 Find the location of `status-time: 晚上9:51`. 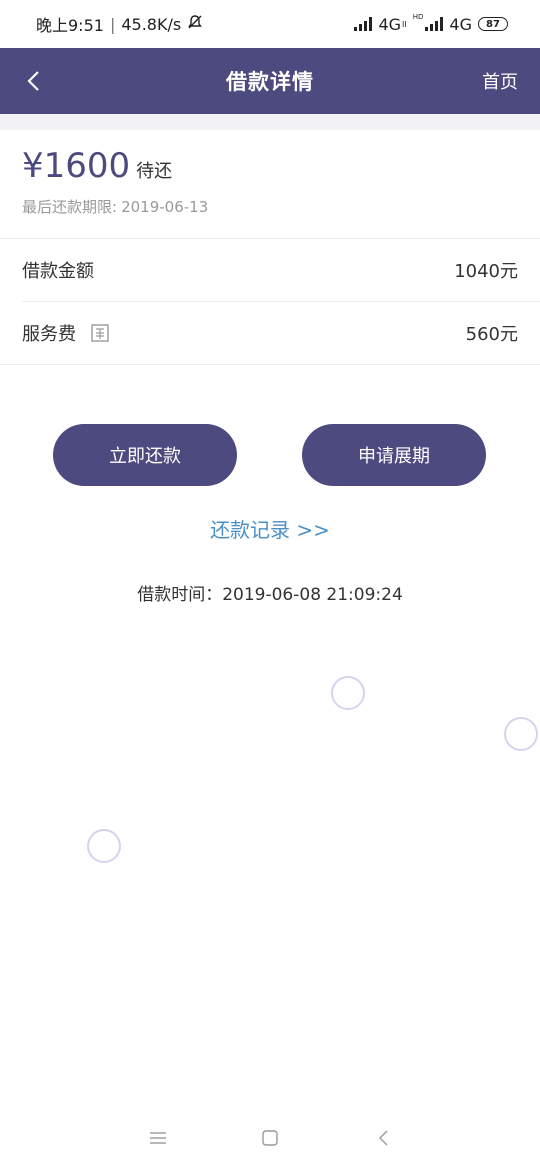

status-time: 晚上9:51 is located at coordinates (70, 25).